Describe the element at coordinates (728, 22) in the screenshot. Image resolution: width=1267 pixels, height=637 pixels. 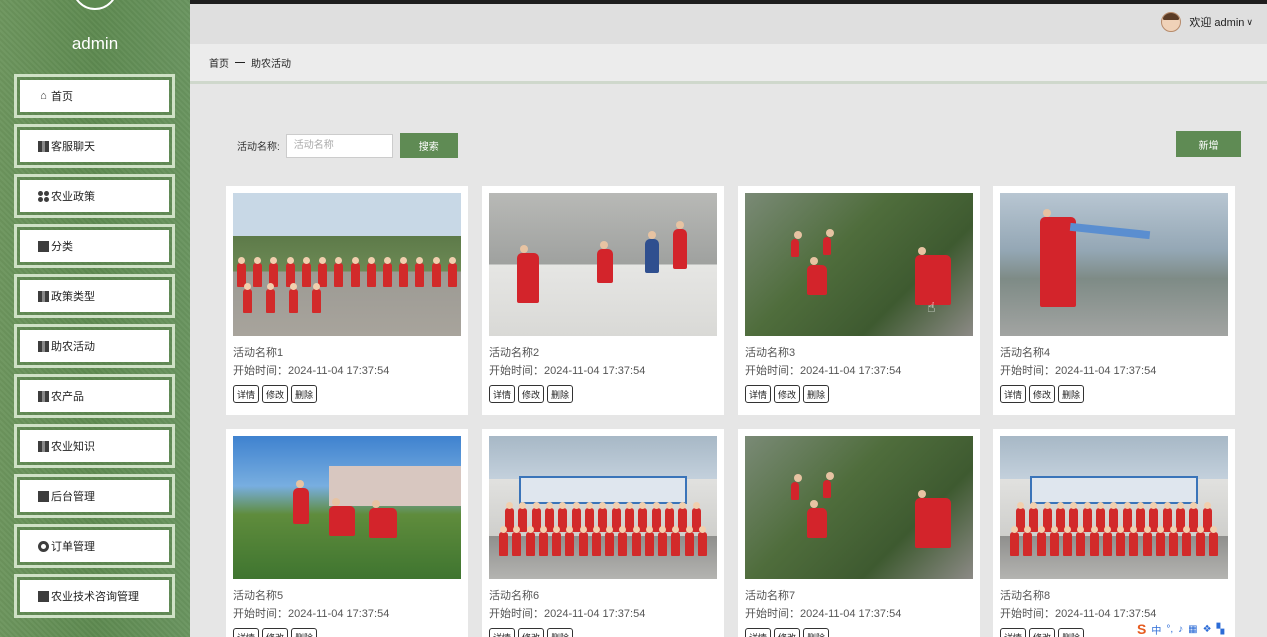
I see `top-bar: 欢迎 admin ∨` at that location.